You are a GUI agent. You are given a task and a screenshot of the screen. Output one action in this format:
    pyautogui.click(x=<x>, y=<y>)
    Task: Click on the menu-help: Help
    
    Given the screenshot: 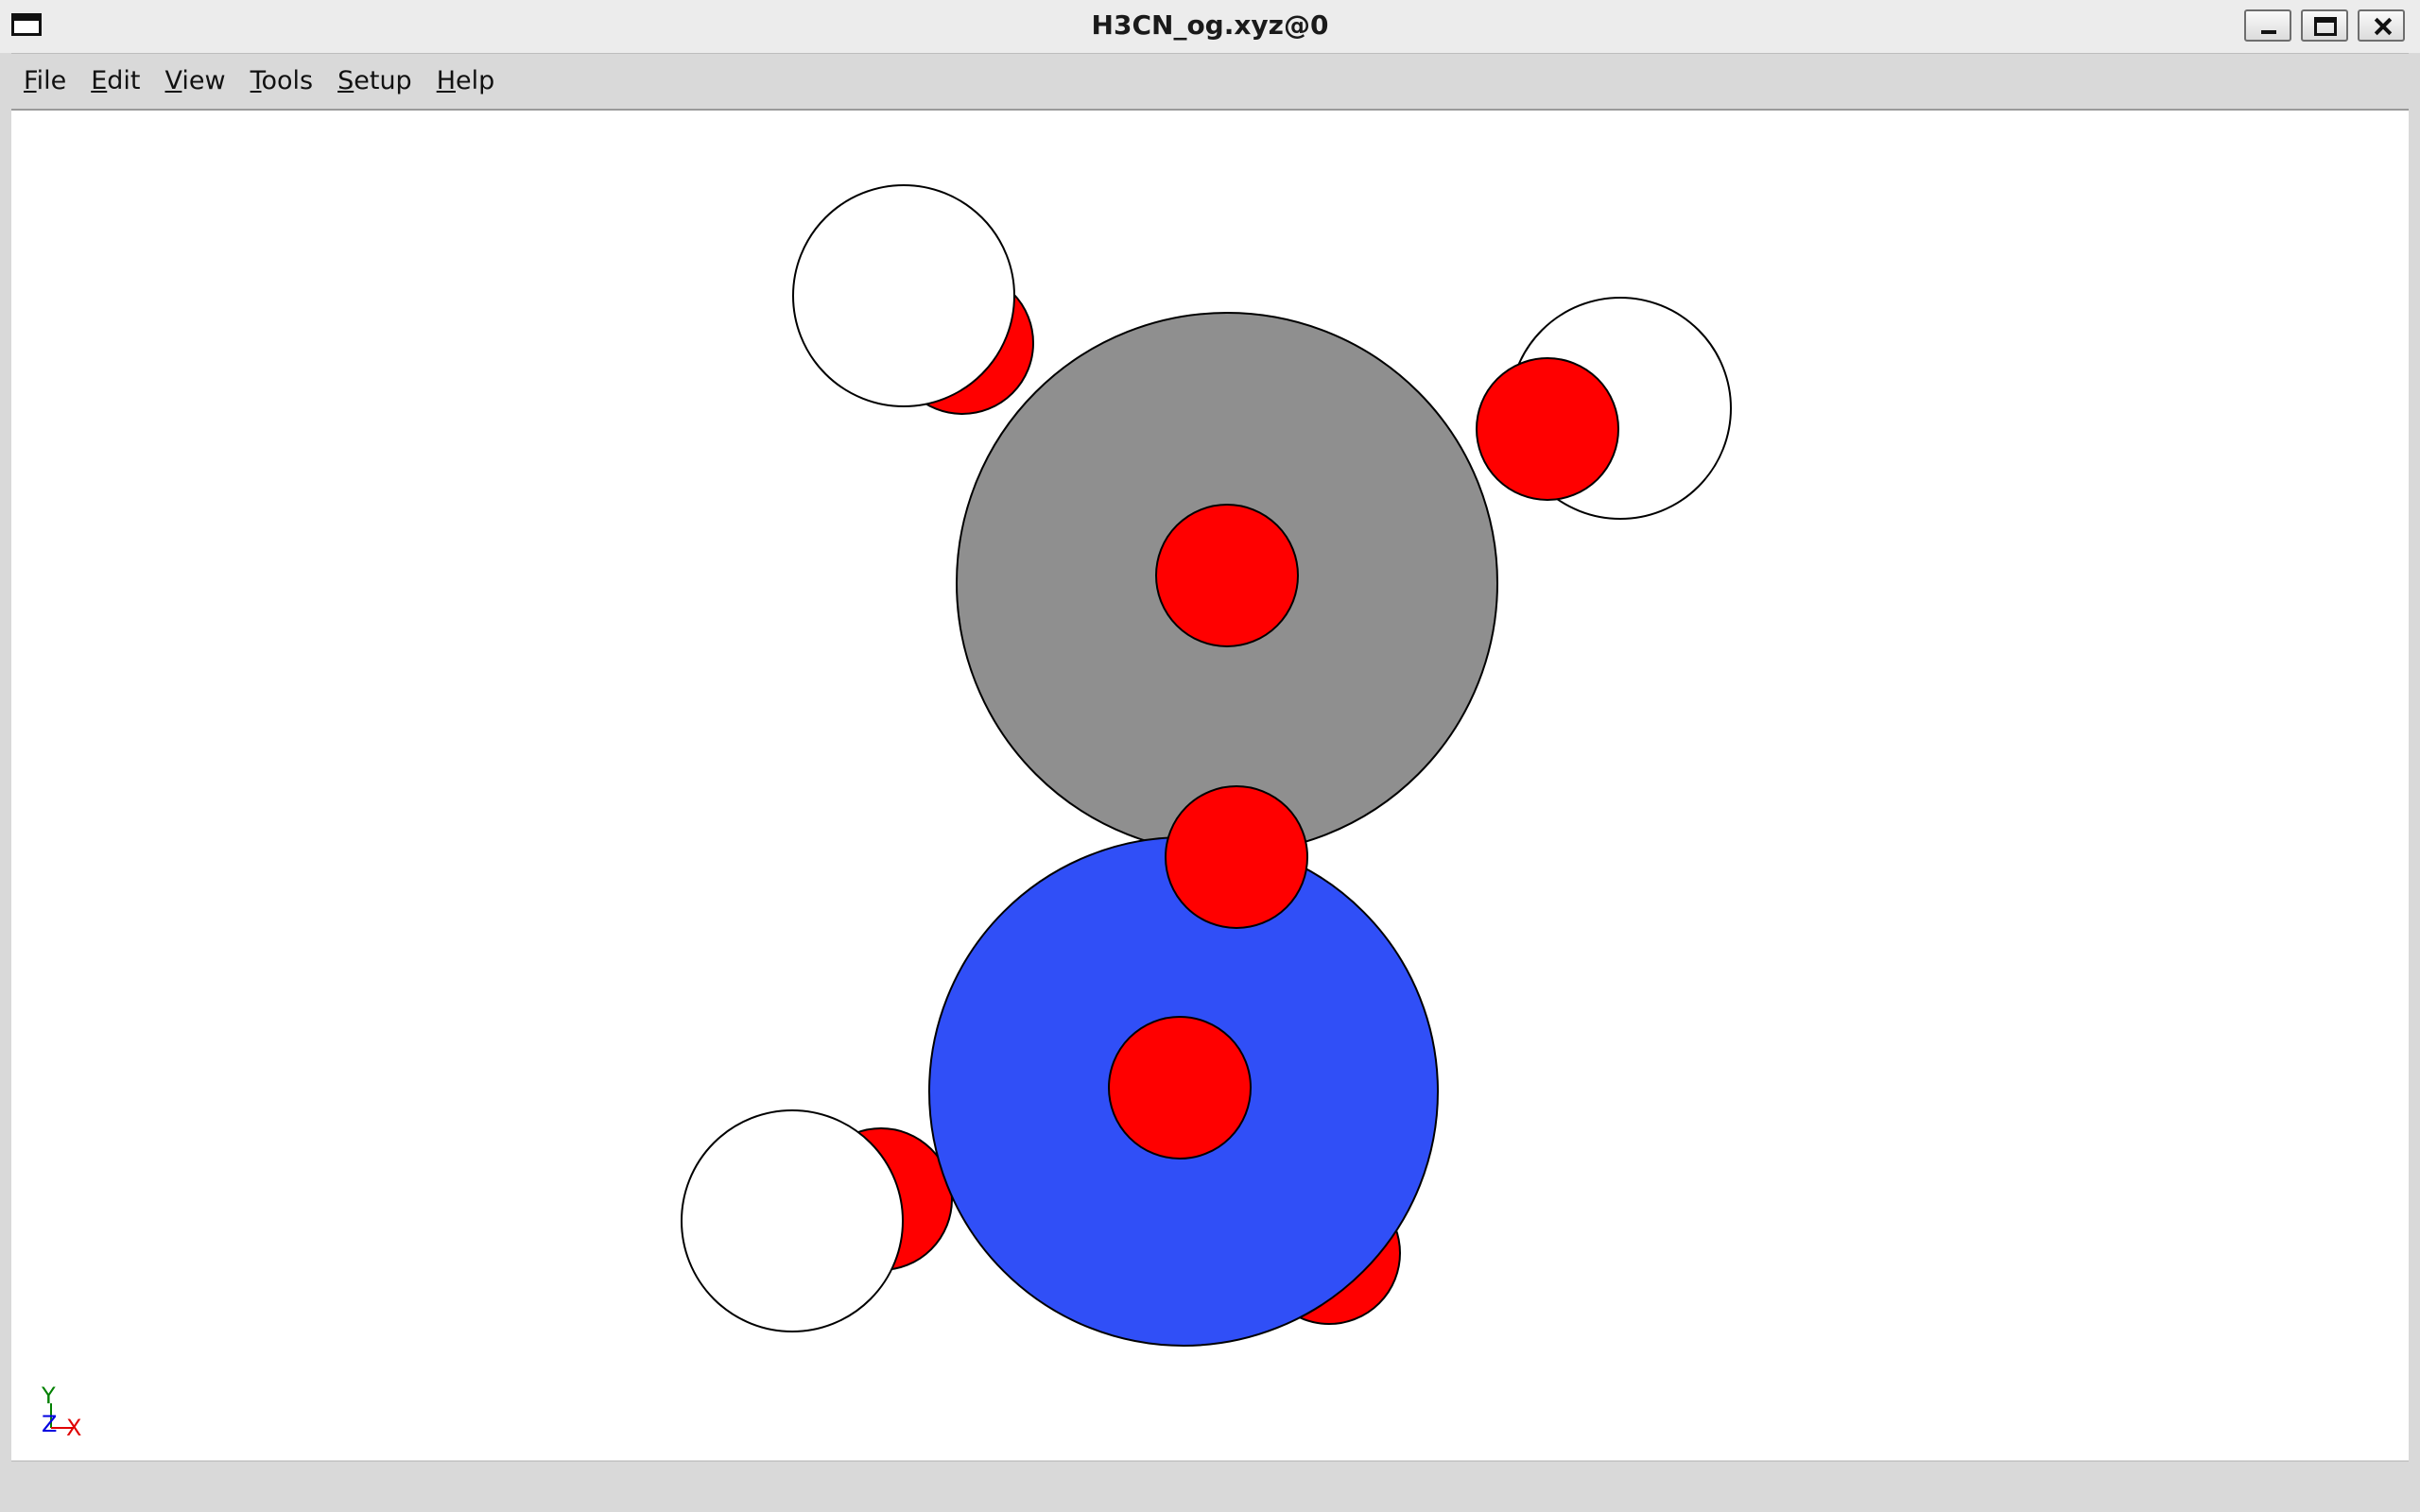 What is the action you would take?
    pyautogui.click(x=466, y=81)
    